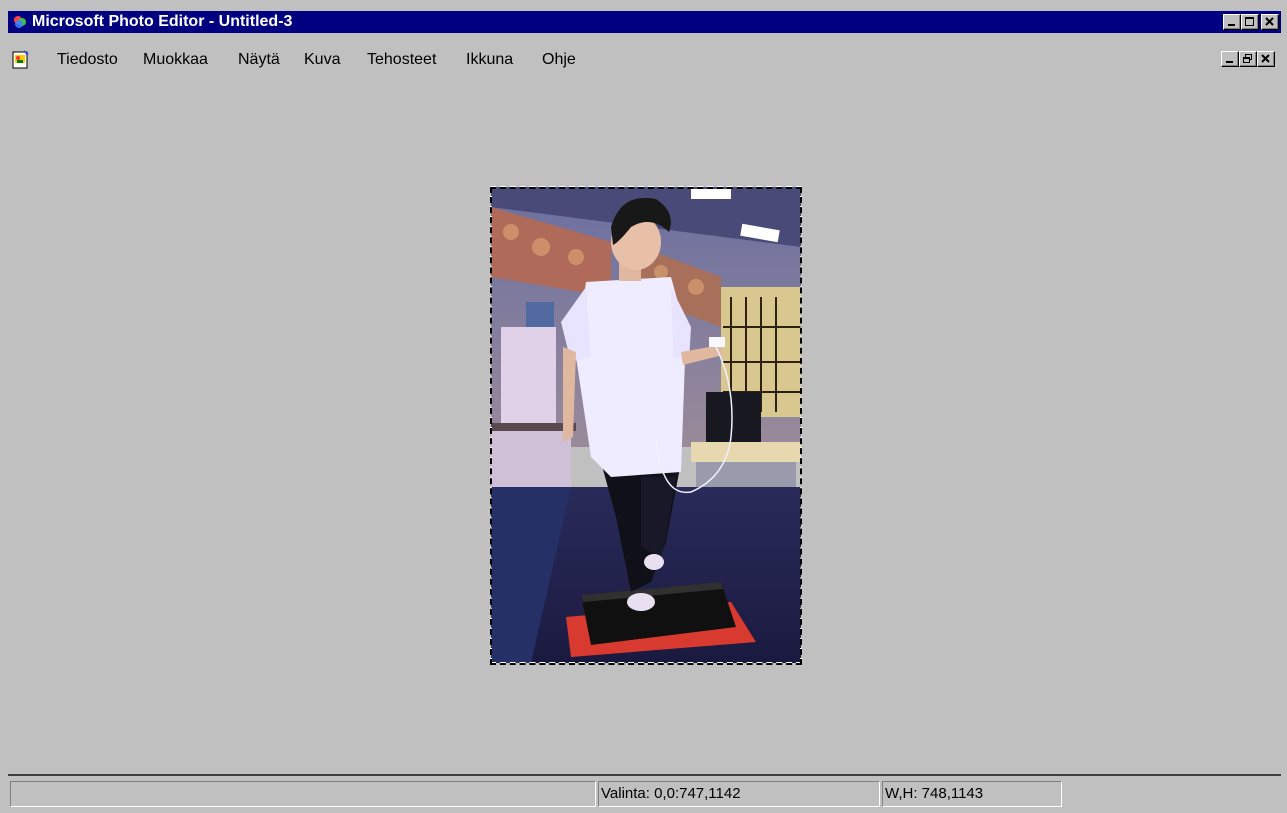  I want to click on menu-tehosteet: Tehosteet, so click(401, 60).